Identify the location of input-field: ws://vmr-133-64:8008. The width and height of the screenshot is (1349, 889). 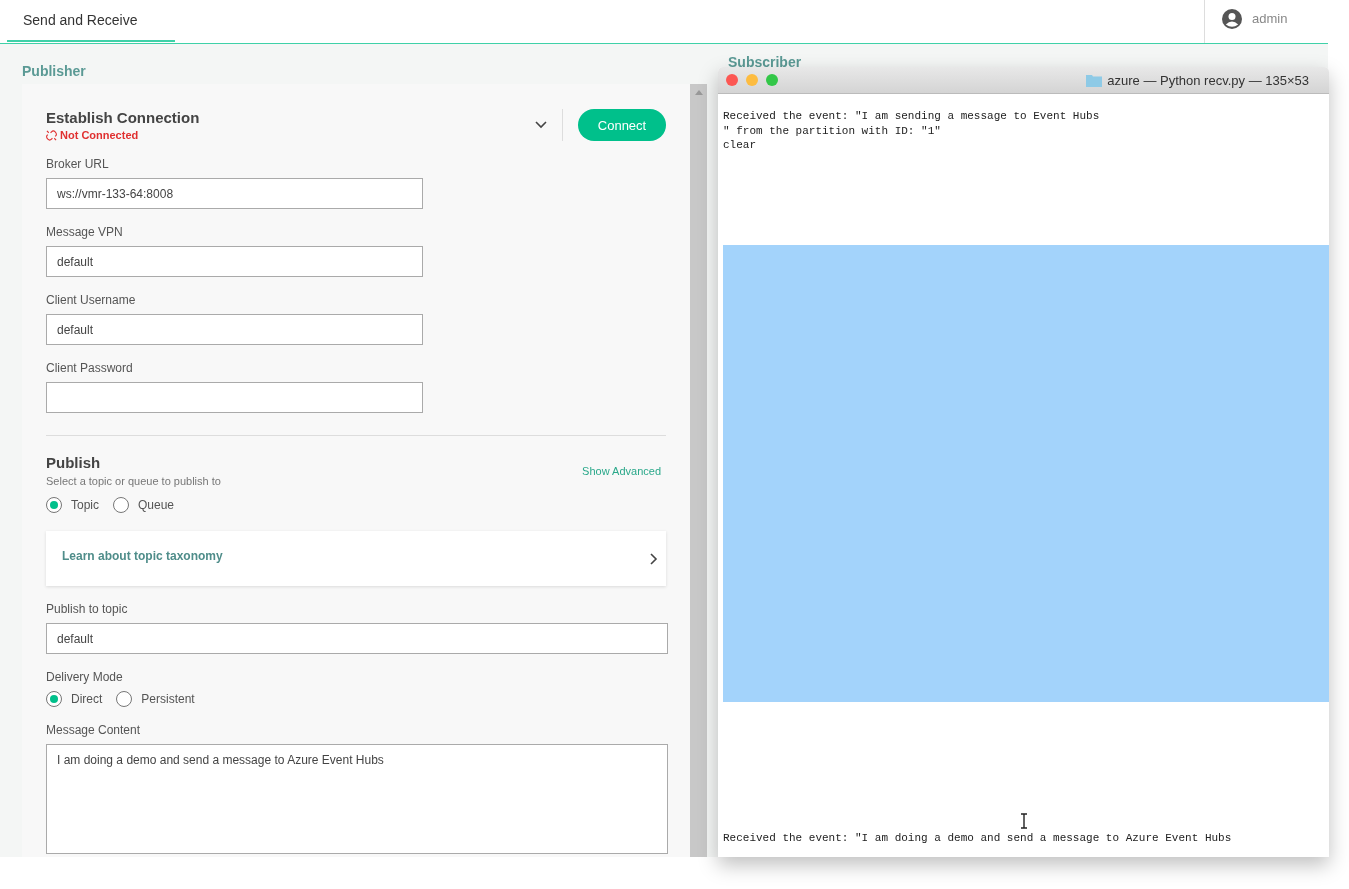
(234, 193).